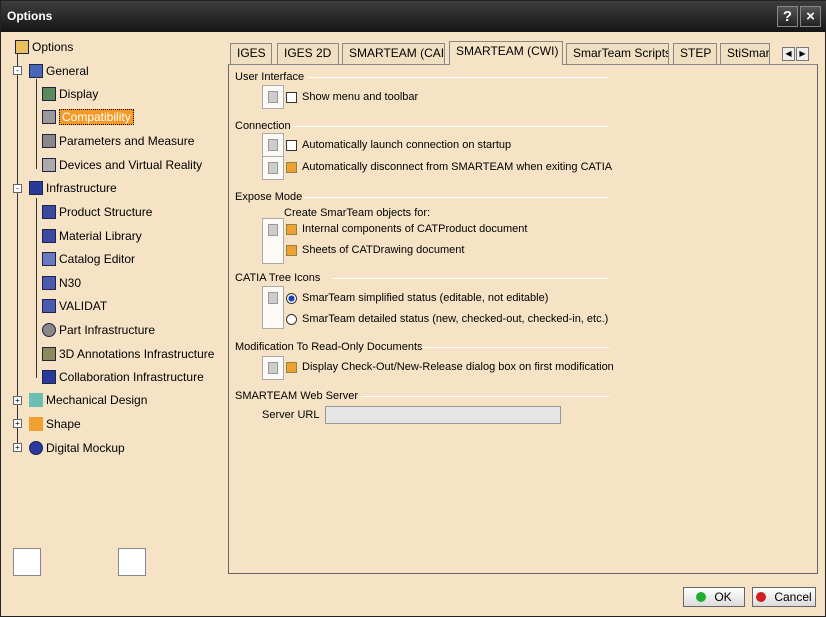 The height and width of the screenshot is (617, 826). I want to click on options-icon, so click(22, 47).